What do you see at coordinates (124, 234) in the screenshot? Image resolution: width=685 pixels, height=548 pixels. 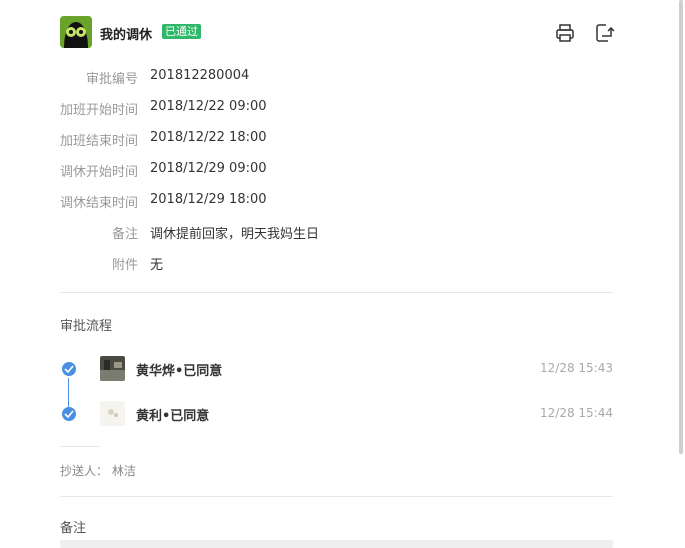 I see `detail-label: 备注` at bounding box center [124, 234].